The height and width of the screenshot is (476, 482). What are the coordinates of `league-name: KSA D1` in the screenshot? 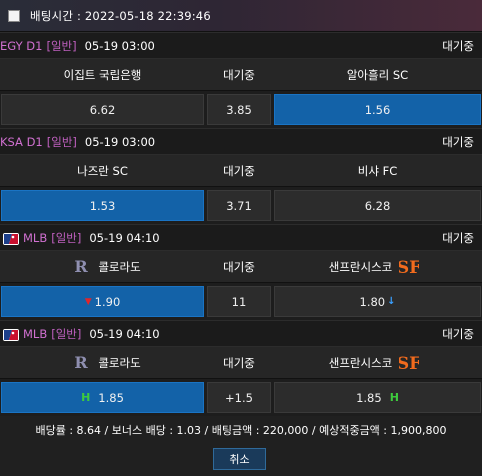 It's located at (21, 141).